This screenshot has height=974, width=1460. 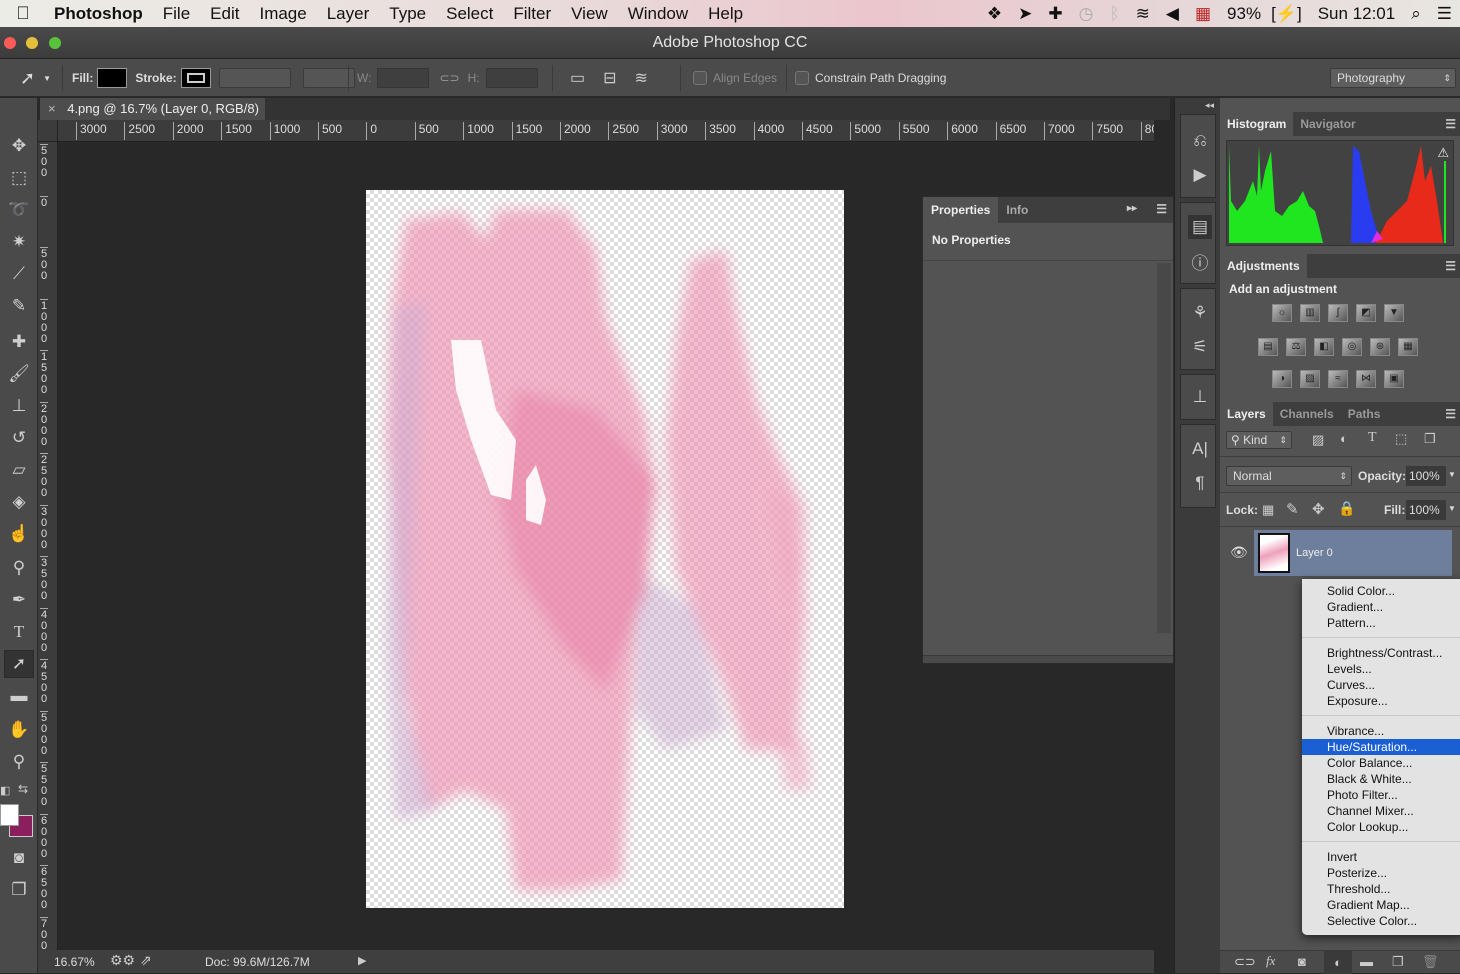 I want to click on collapse-dock-icon: ◂◂, so click(x=1209, y=105).